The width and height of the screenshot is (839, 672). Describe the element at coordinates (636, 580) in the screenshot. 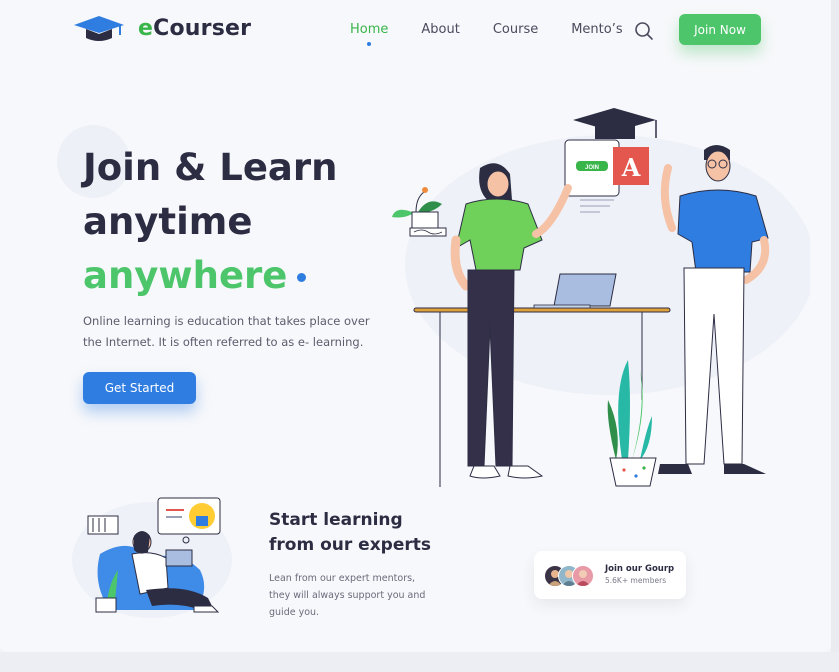

I see `group-members-count: 5.6K+ members` at that location.